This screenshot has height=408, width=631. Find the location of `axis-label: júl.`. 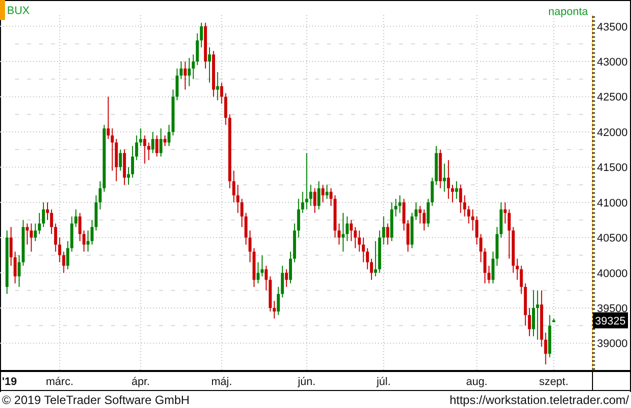

axis-label: júl. is located at coordinates (383, 382).